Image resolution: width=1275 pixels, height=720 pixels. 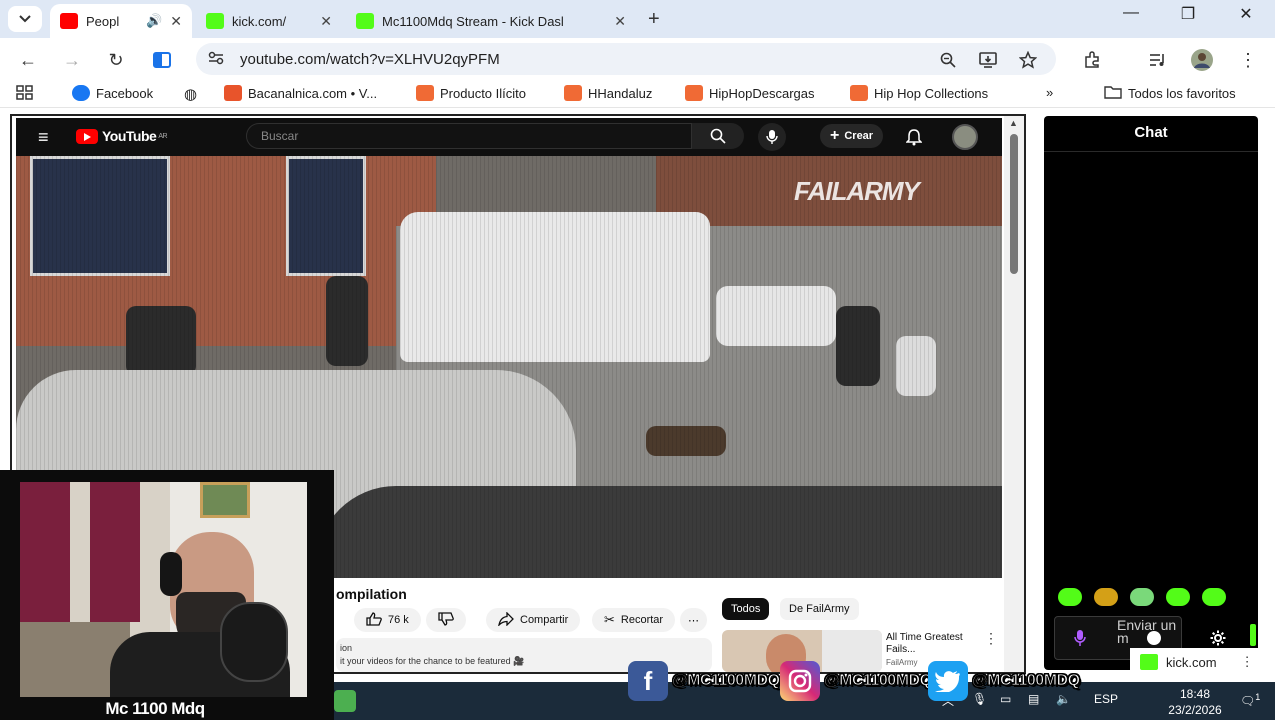 What do you see at coordinates (1195, 694) in the screenshot?
I see `clock-time: 18:48` at bounding box center [1195, 694].